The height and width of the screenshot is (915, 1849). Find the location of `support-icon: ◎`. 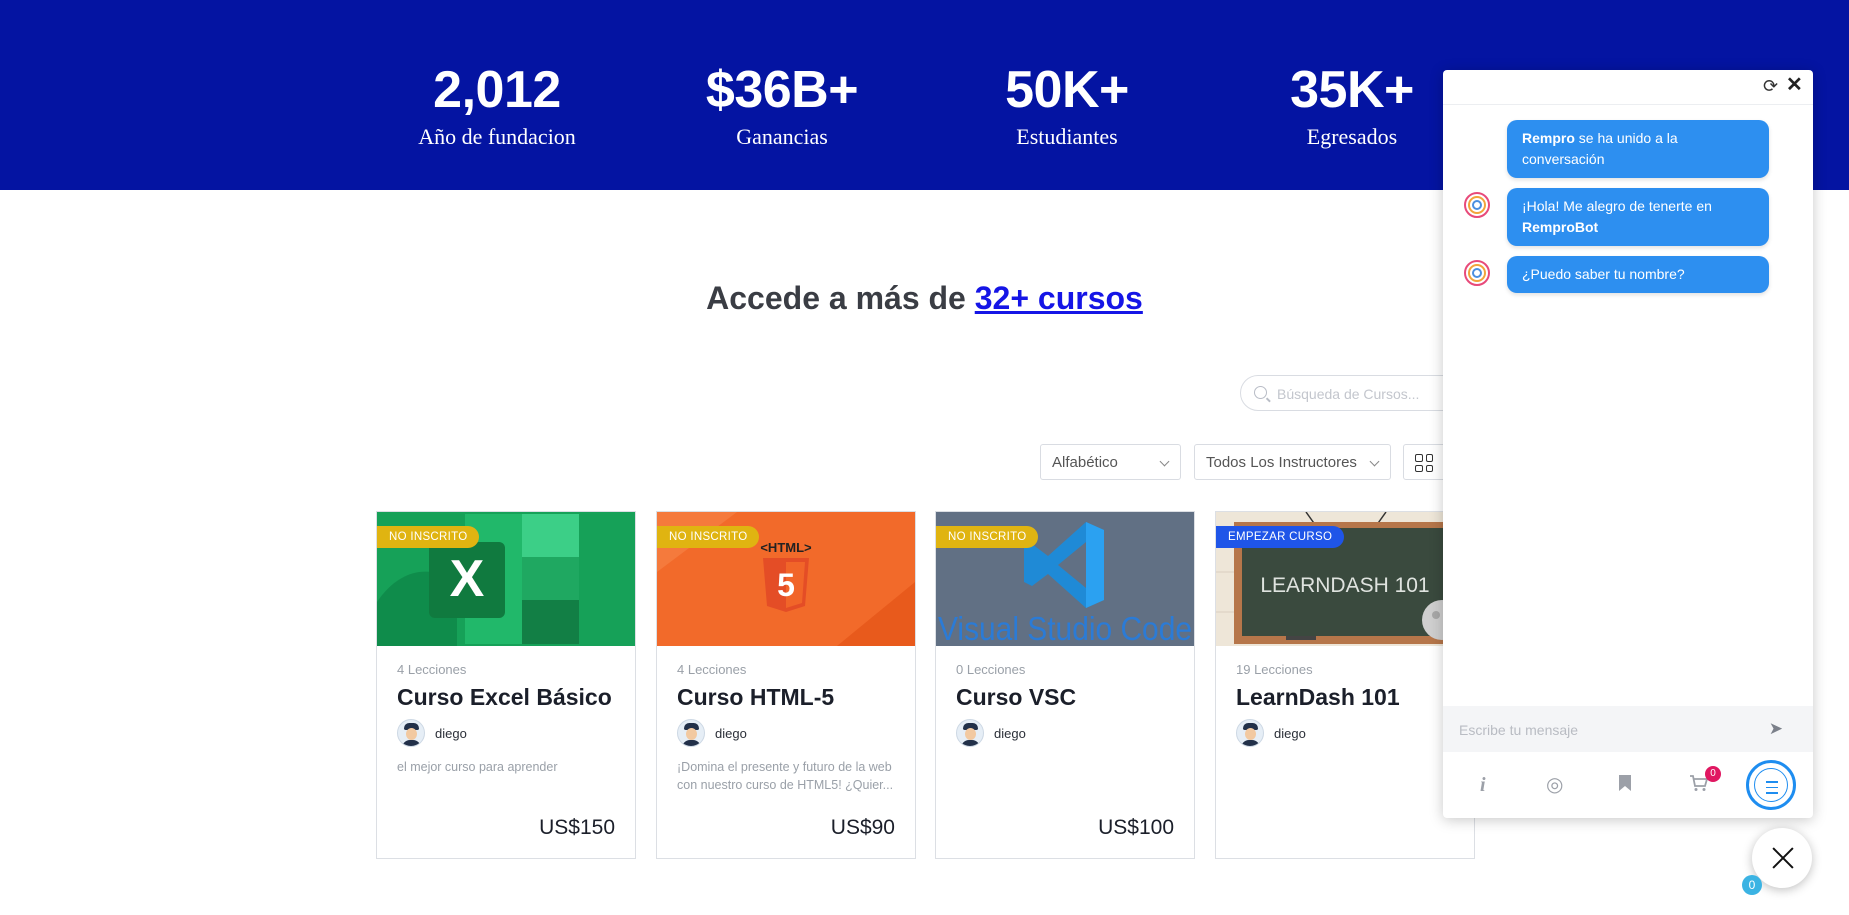

support-icon: ◎ is located at coordinates (1554, 785).